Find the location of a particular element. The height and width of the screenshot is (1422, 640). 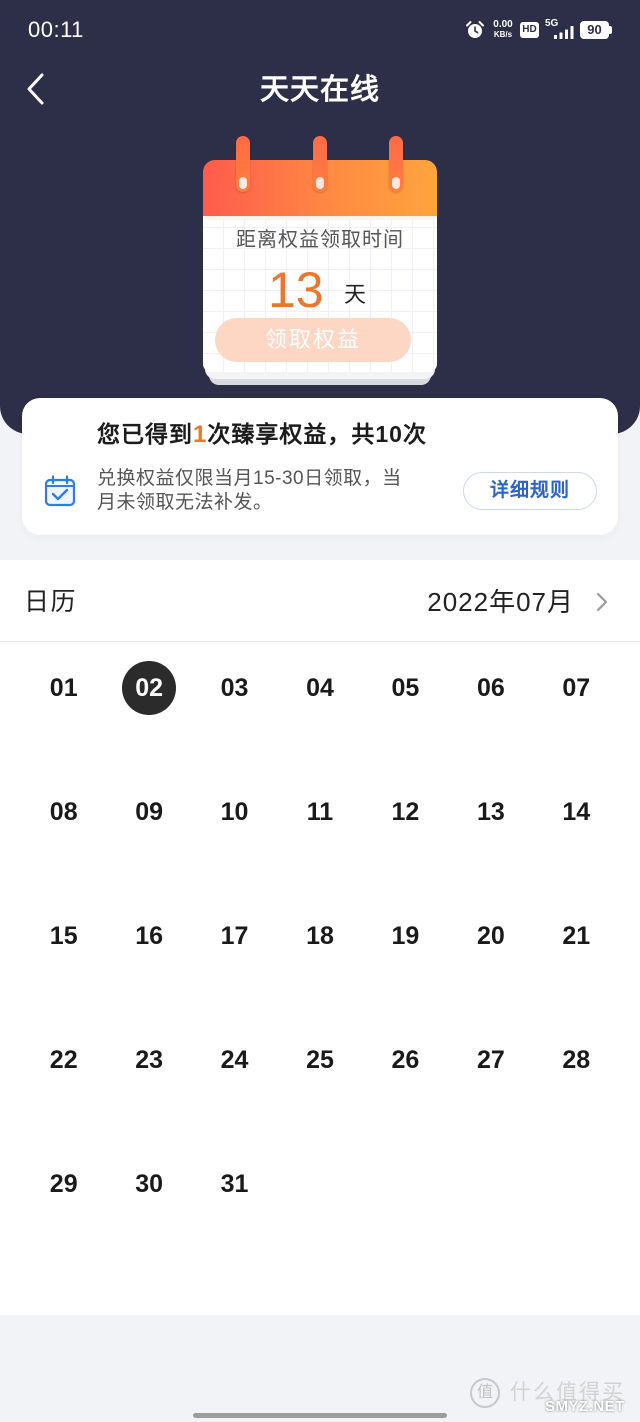

calendar-day-04: 04 is located at coordinates (319, 704).